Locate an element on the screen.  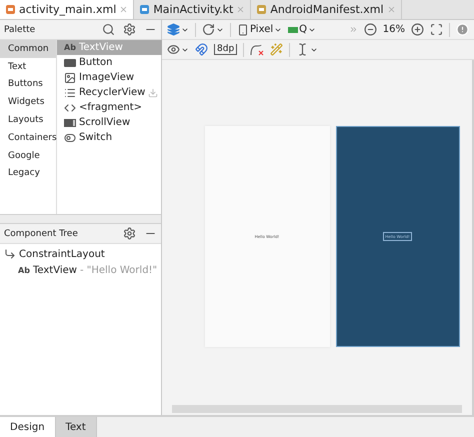
layers-button is located at coordinates (178, 29).